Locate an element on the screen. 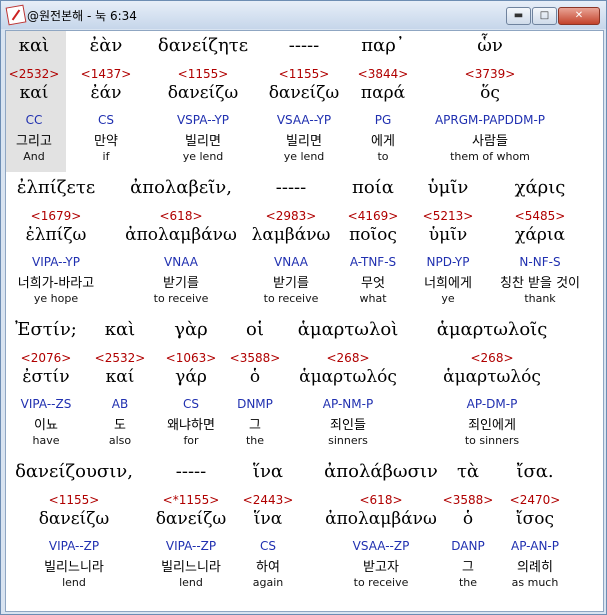 Image resolution: width=607 pixels, height=615 pixels. app-icon is located at coordinates (16, 15).